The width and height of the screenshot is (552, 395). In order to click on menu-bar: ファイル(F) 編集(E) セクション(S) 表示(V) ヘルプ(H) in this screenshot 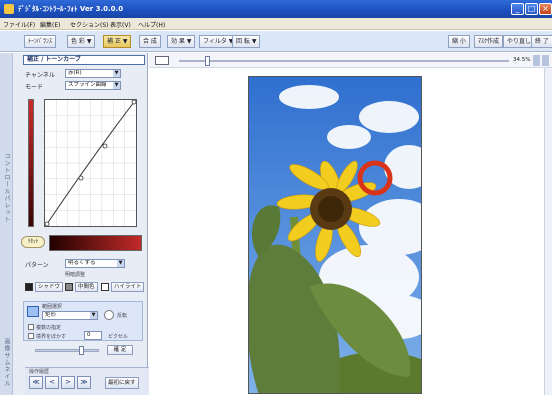, I will do `click(276, 24)`.